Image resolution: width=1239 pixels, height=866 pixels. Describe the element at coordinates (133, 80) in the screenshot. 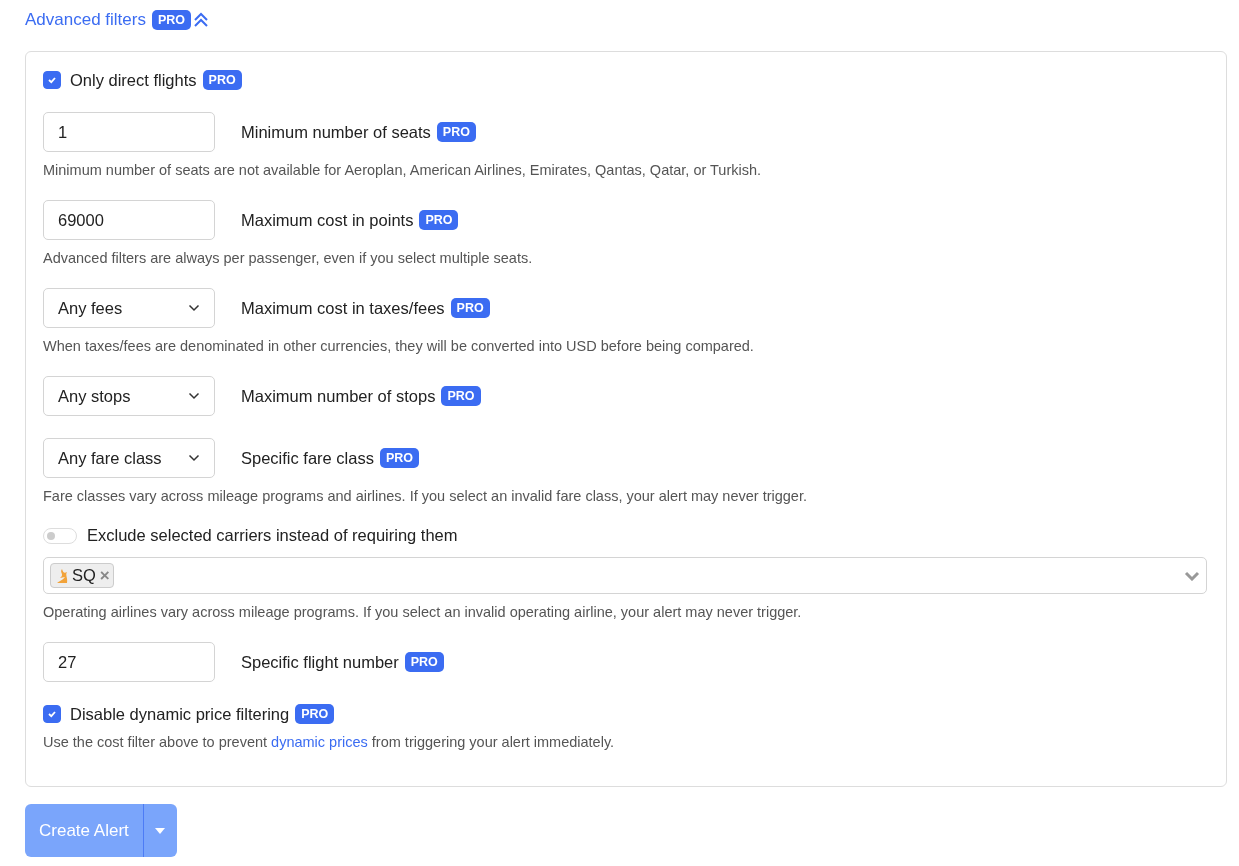

I see `checkbox-label: Only direct flights` at that location.